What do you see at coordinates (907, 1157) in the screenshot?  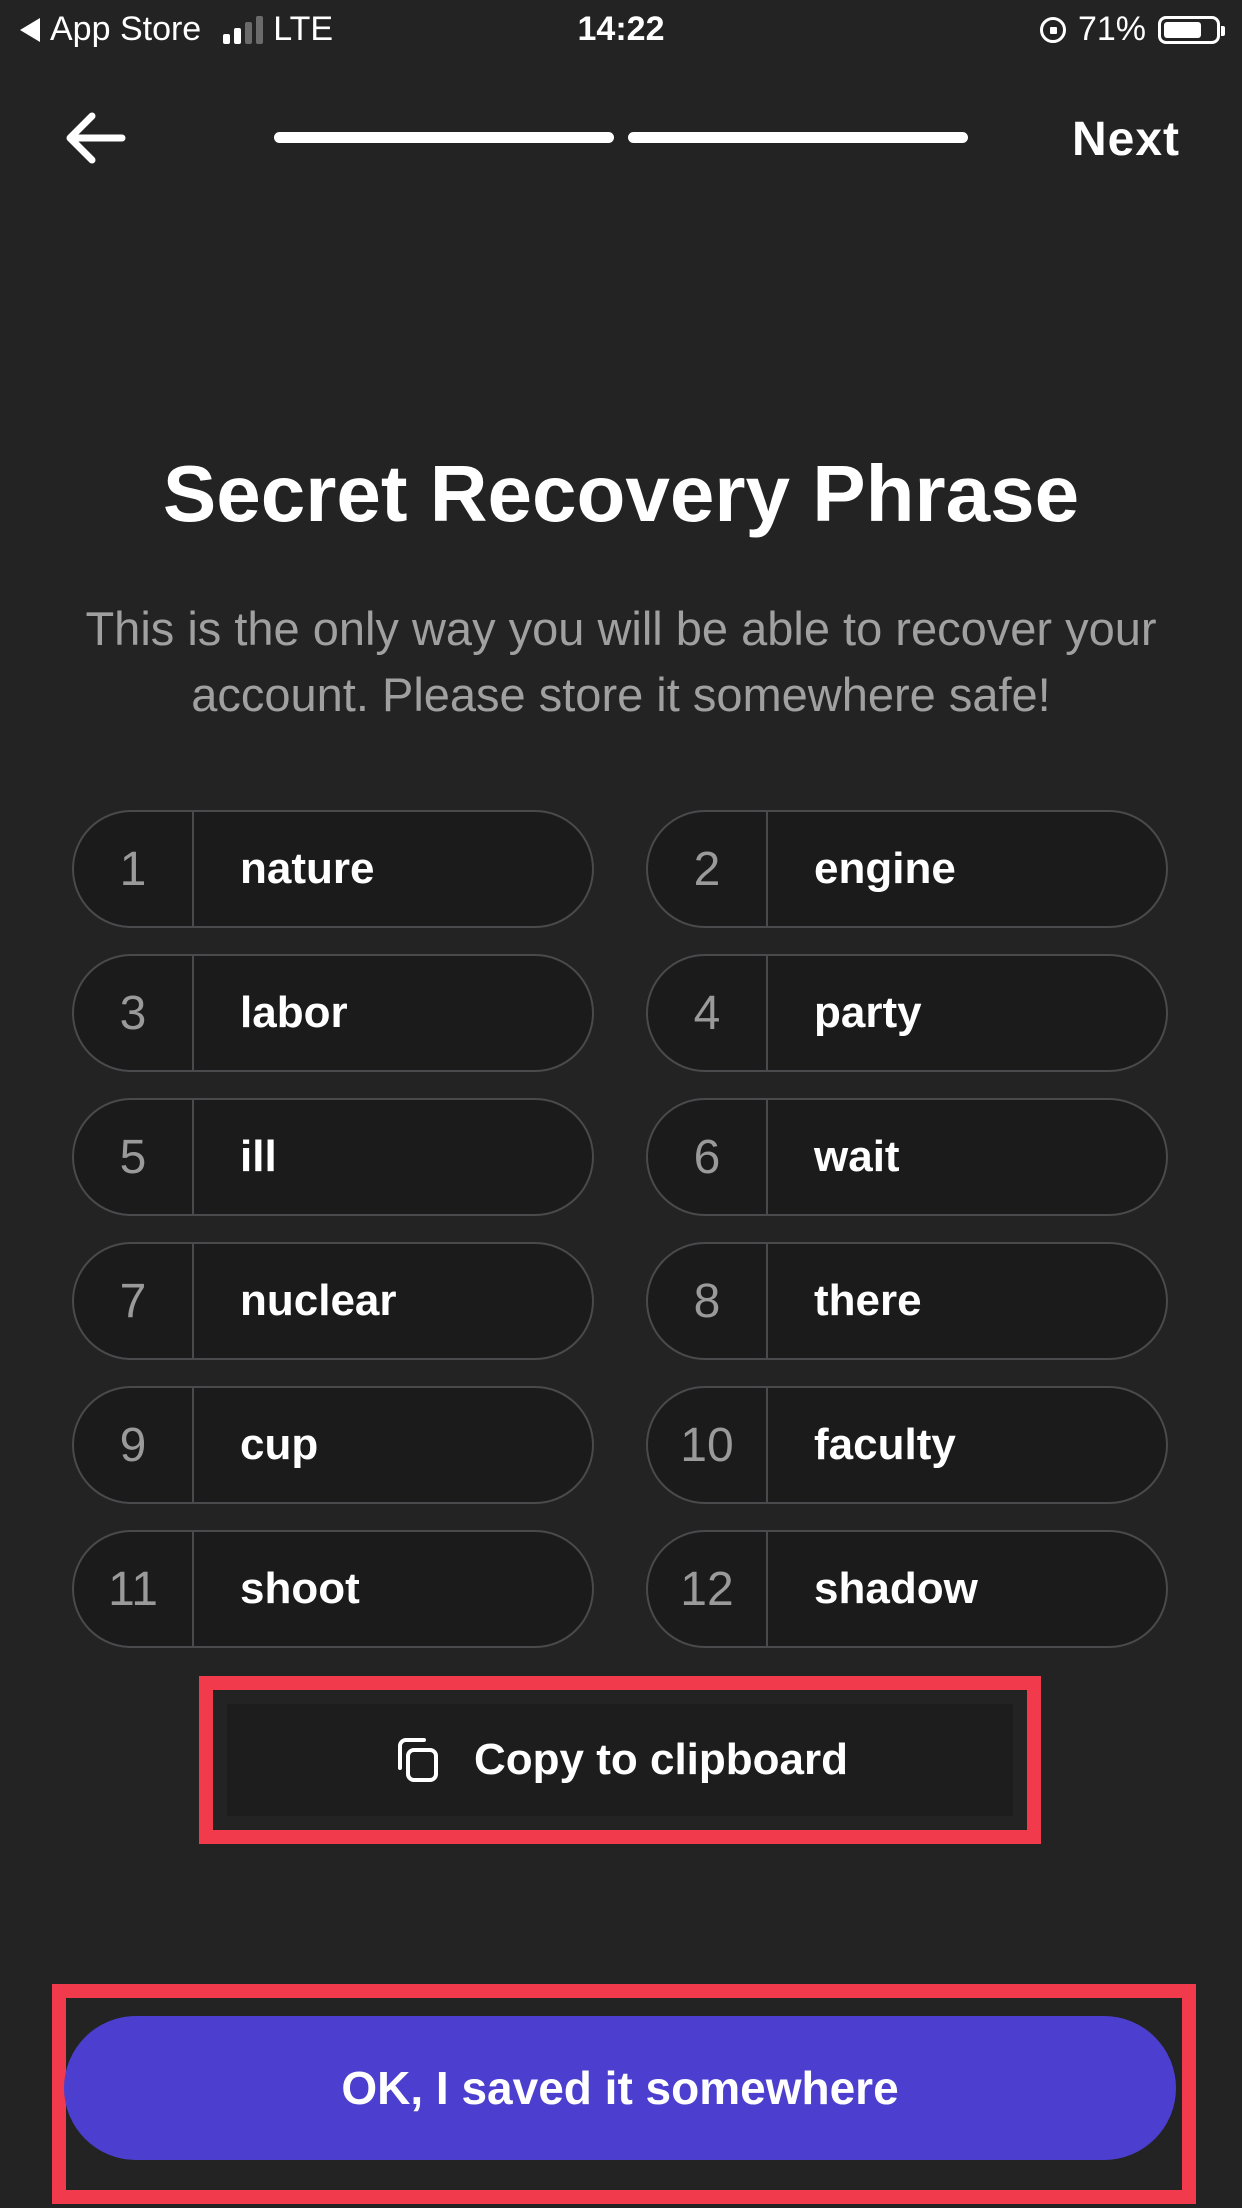 I see `phrase-word-item: 6 wait` at bounding box center [907, 1157].